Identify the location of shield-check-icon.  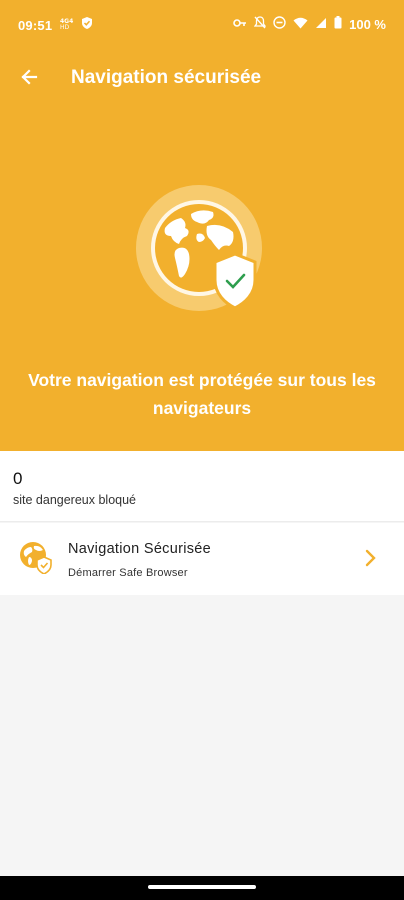
(87, 24).